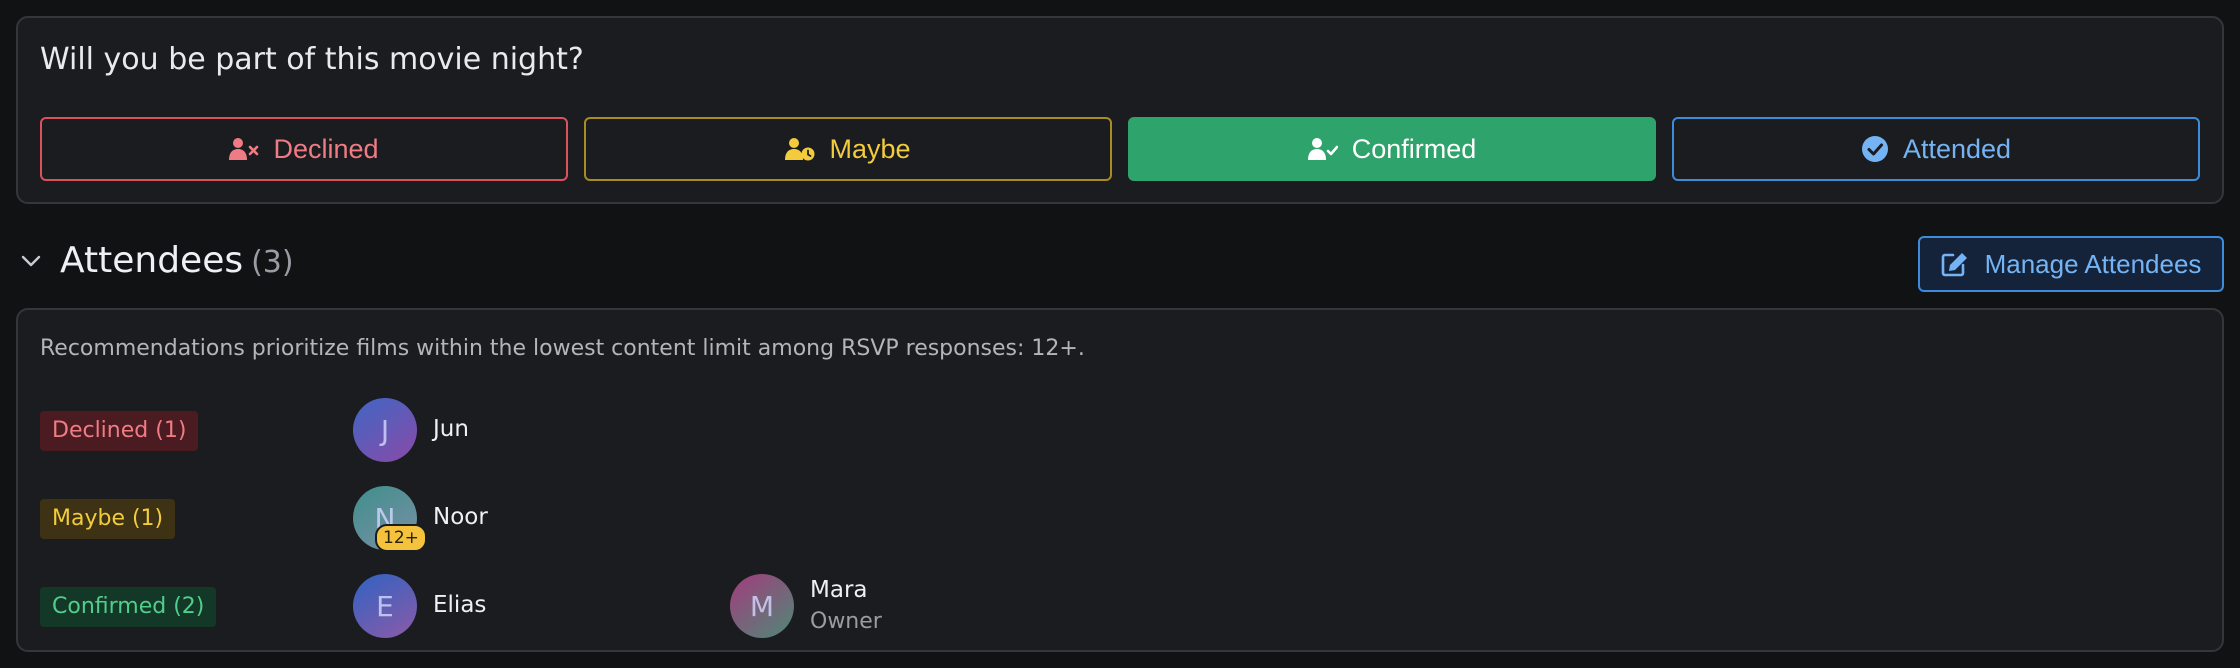 This screenshot has width=2240, height=668. What do you see at coordinates (460, 517) in the screenshot?
I see `attendee-name: Noor` at bounding box center [460, 517].